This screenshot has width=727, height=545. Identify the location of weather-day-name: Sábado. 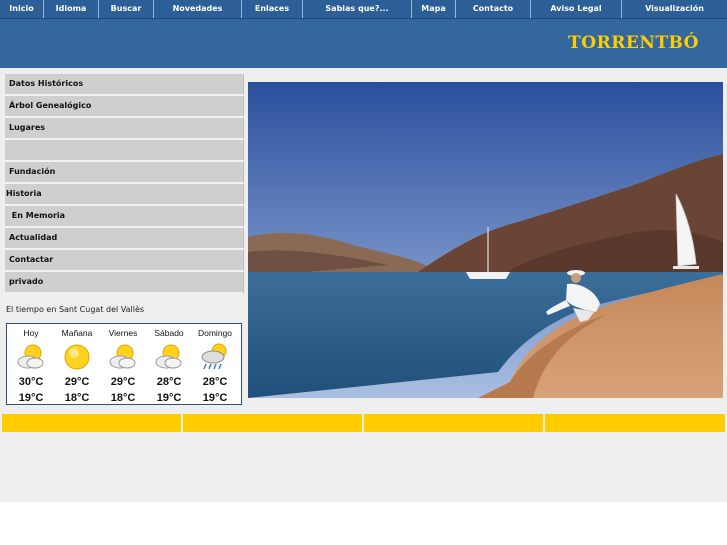
(169, 333).